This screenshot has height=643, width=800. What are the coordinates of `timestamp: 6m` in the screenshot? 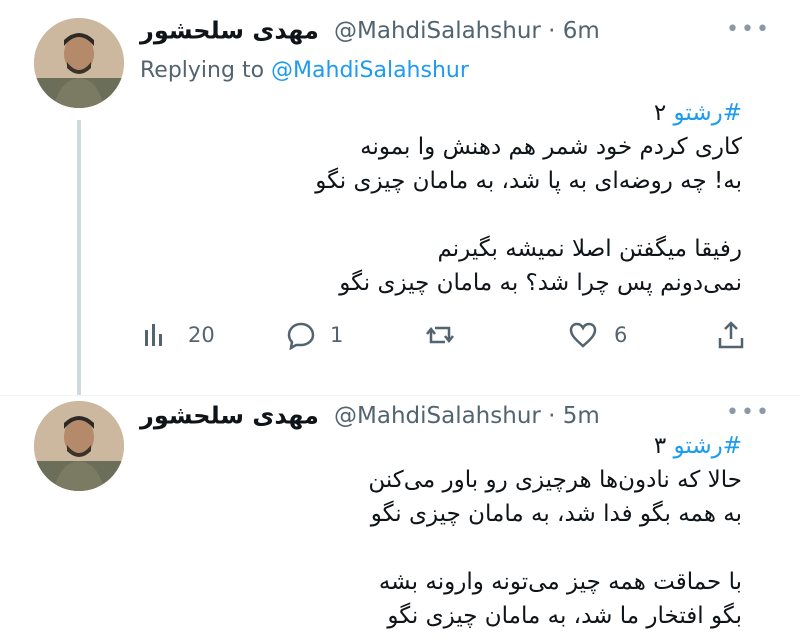 It's located at (581, 31).